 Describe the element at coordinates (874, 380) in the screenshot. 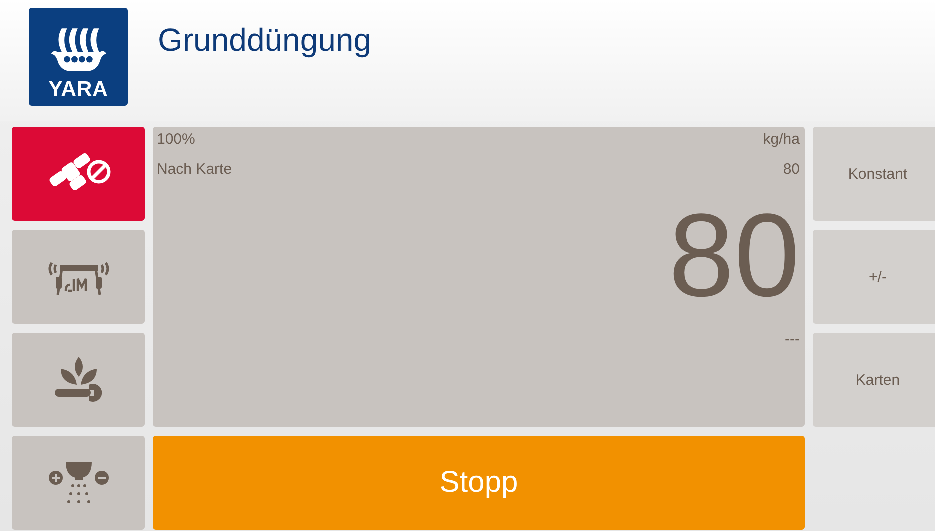

I see `mode-button: Karten` at that location.